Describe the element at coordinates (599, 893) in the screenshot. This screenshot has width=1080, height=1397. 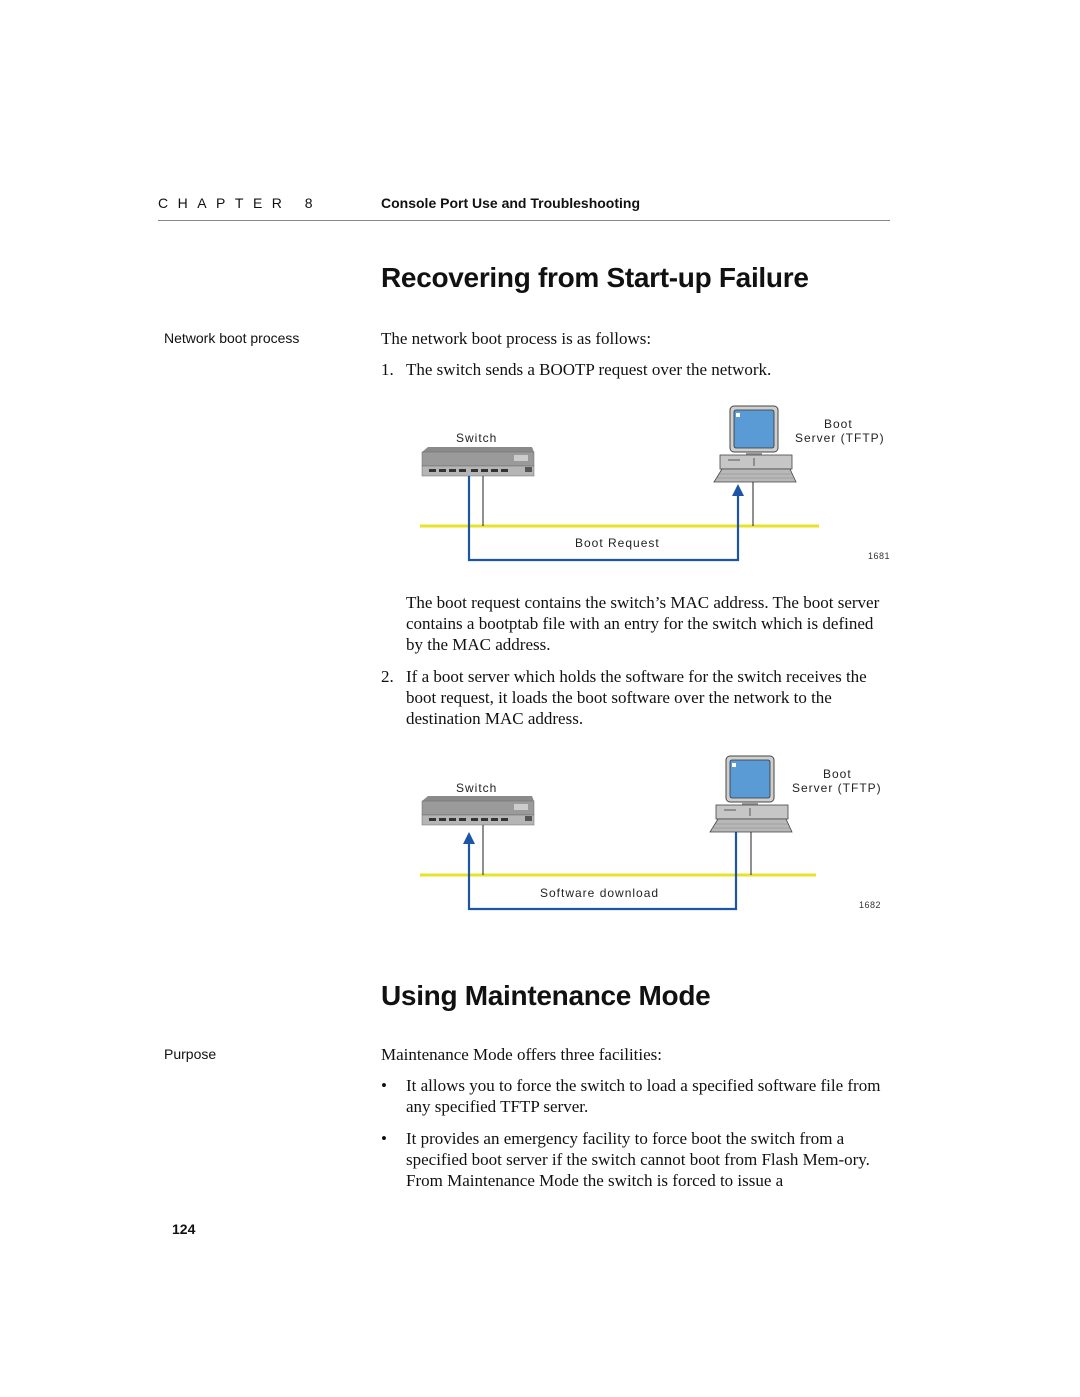
I see `flow-label: Software download` at that location.